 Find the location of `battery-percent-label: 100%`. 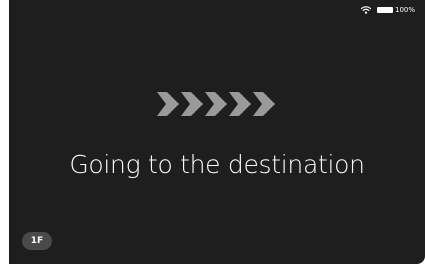

battery-percent-label: 100% is located at coordinates (404, 9).